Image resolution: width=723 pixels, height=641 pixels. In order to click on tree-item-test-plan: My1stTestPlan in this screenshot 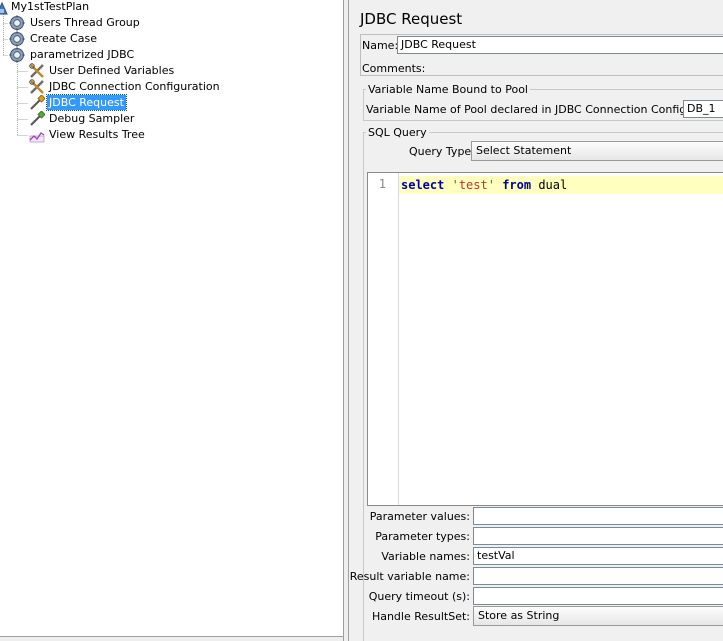, I will do `click(45, 7)`.